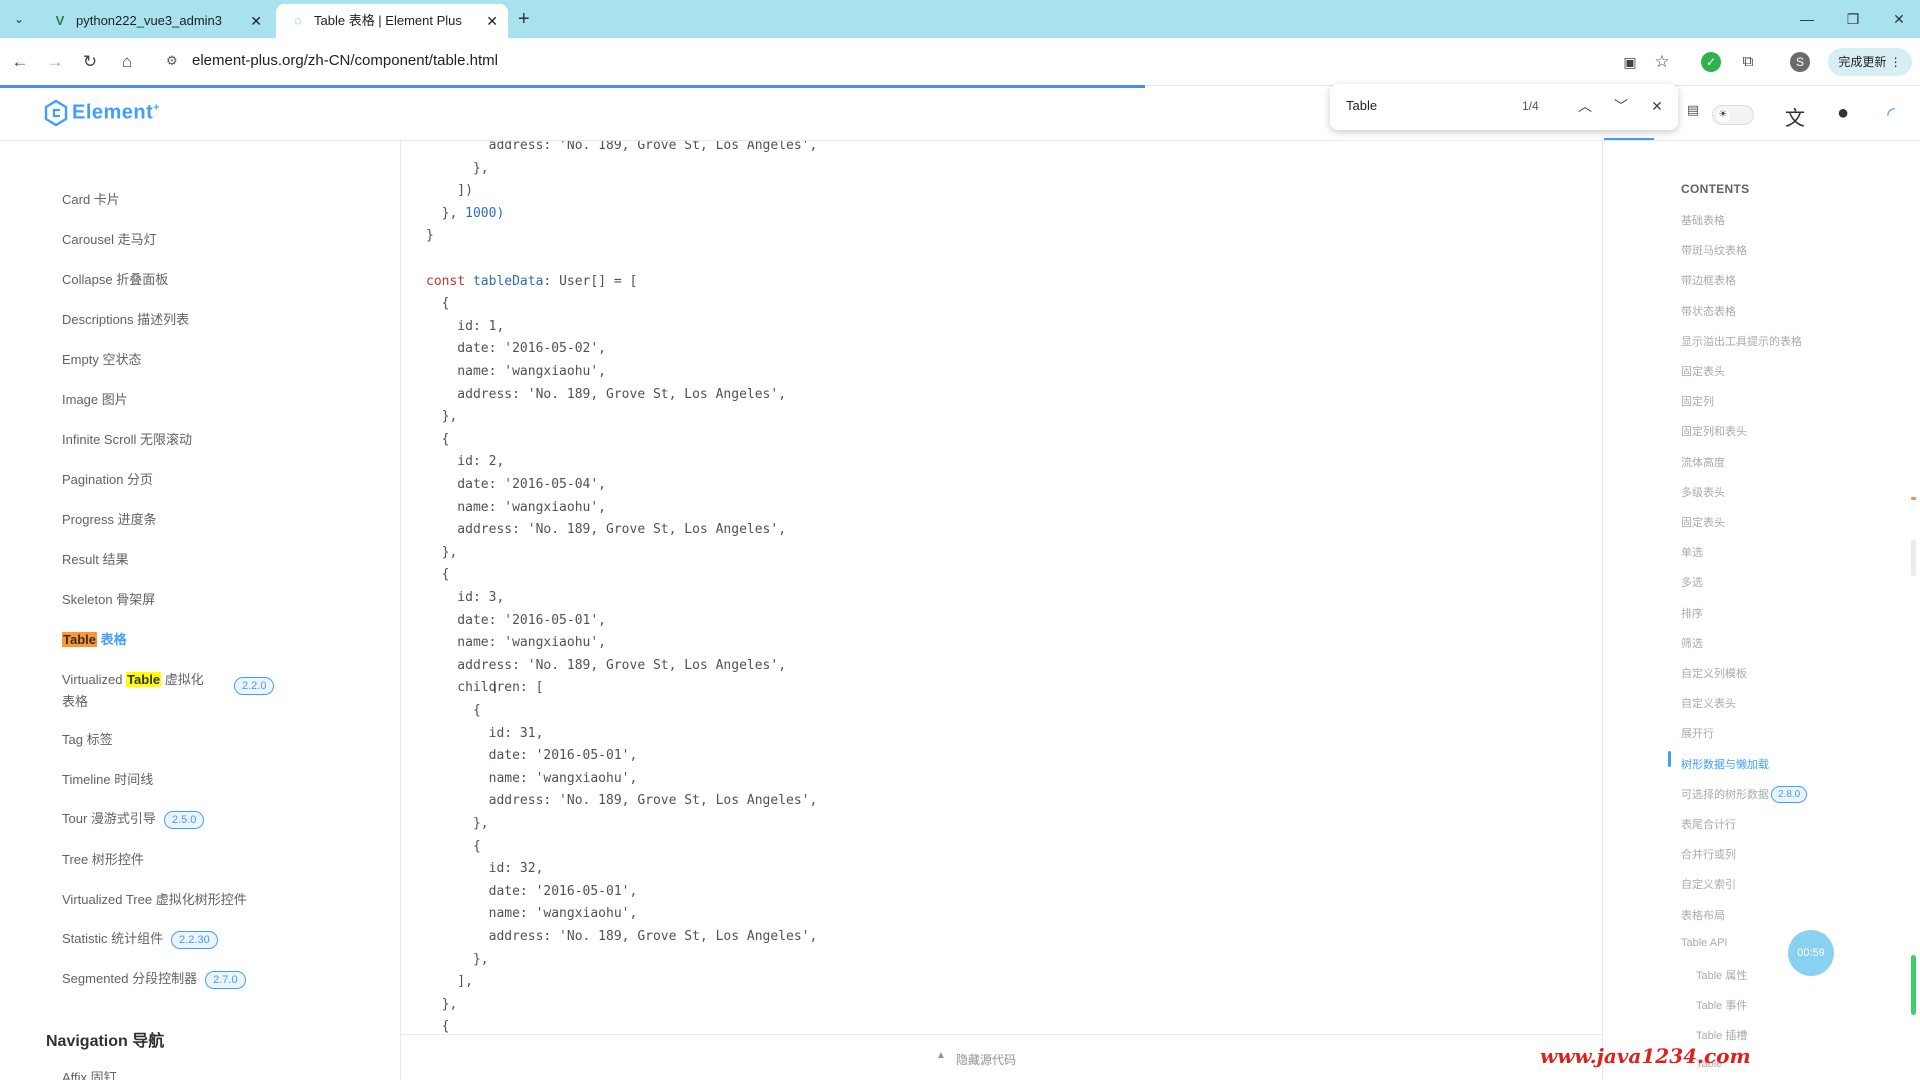  What do you see at coordinates (1733, 115) in the screenshot?
I see `dark-mode-toggle: ☀` at bounding box center [1733, 115].